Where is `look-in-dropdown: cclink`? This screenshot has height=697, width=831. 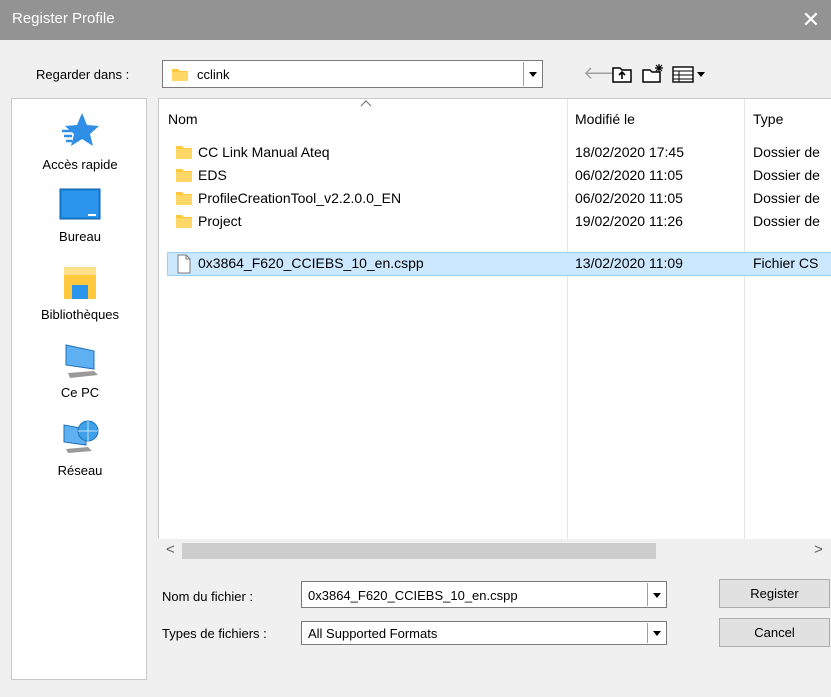
look-in-dropdown: cclink is located at coordinates (352, 74).